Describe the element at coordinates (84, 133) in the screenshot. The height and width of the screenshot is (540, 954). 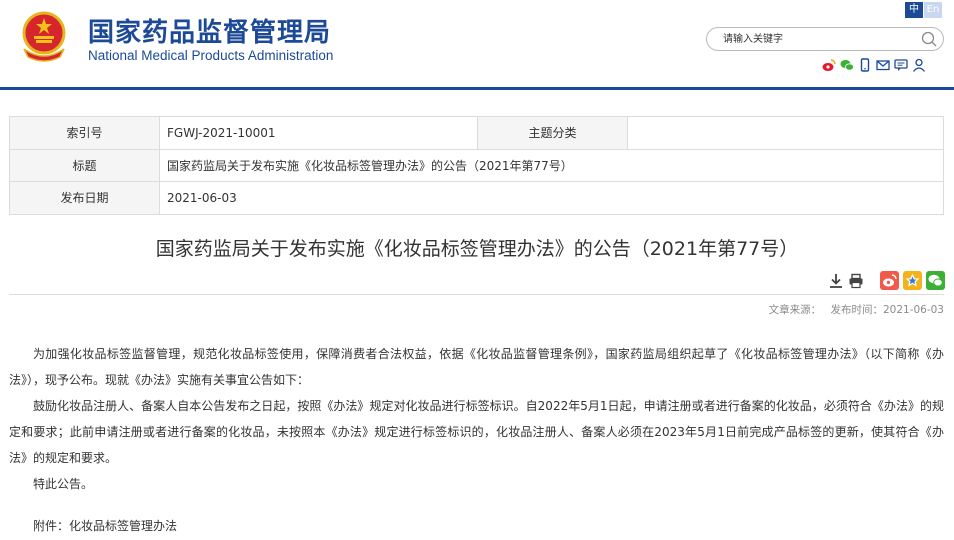
I see `index-label: 索引号` at that location.